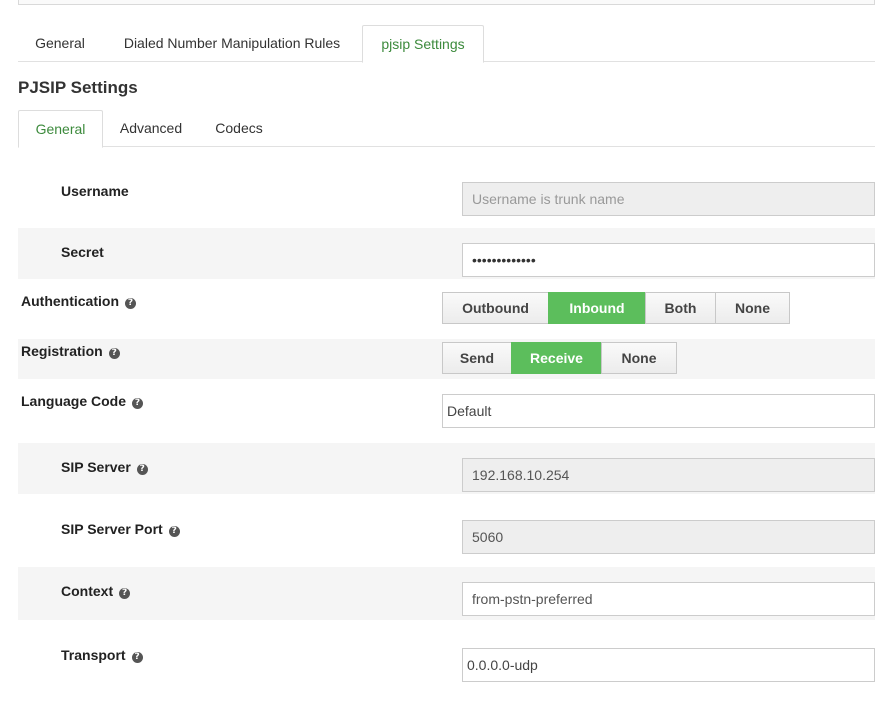 This screenshot has width=875, height=726. I want to click on username-label: Username, so click(95, 191).